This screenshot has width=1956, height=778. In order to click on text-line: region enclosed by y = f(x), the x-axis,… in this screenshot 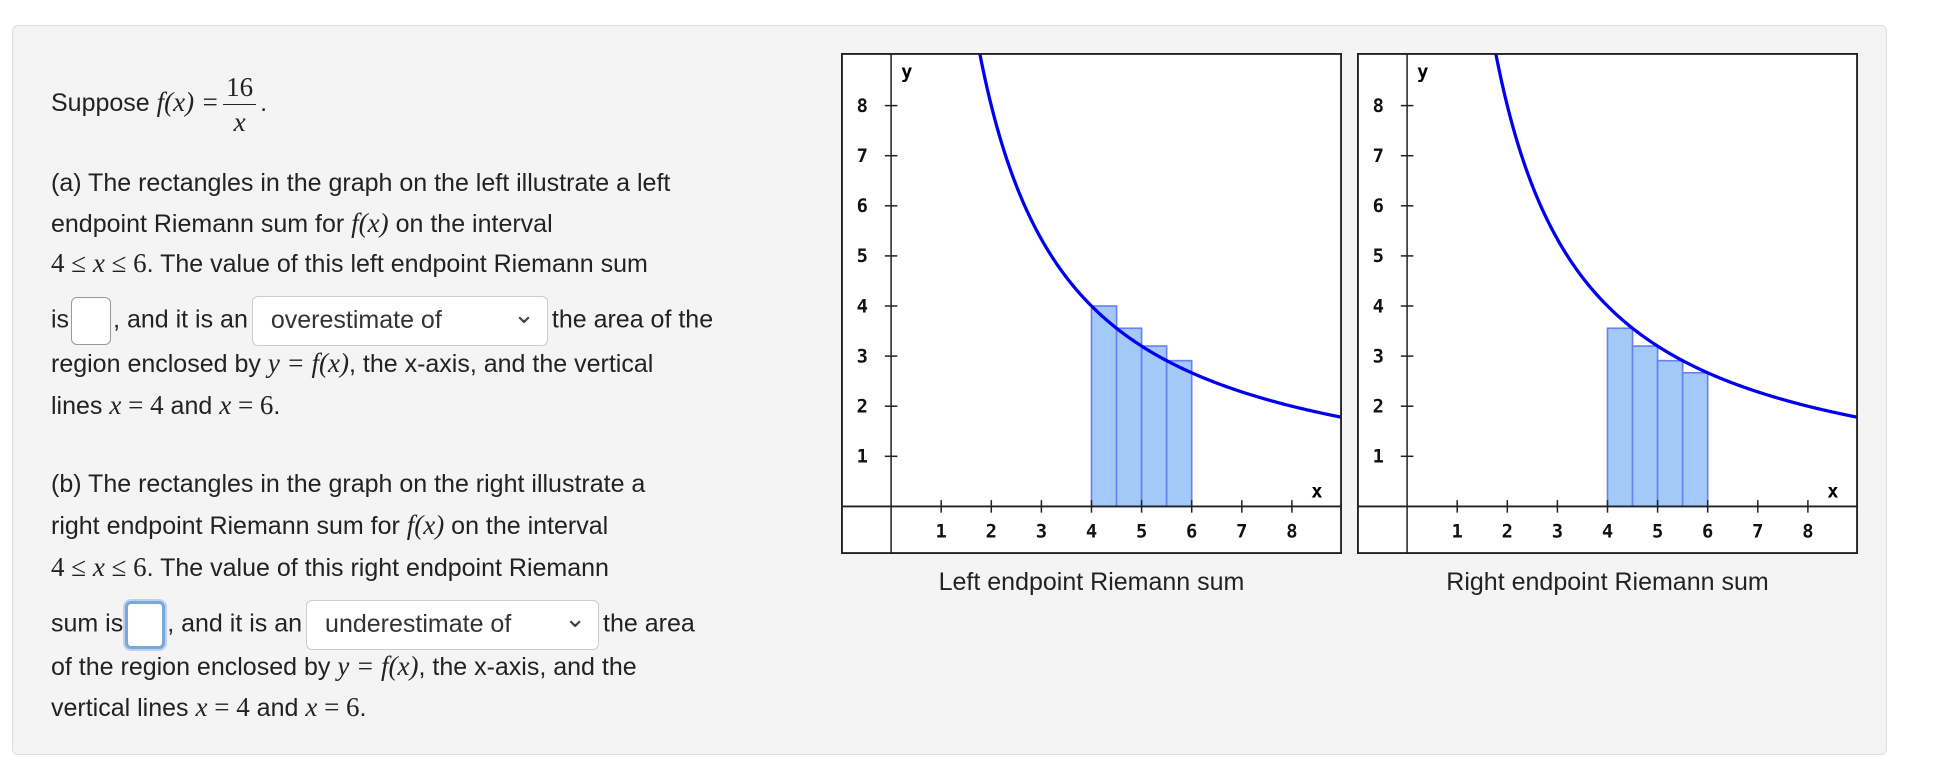, I will do `click(352, 363)`.